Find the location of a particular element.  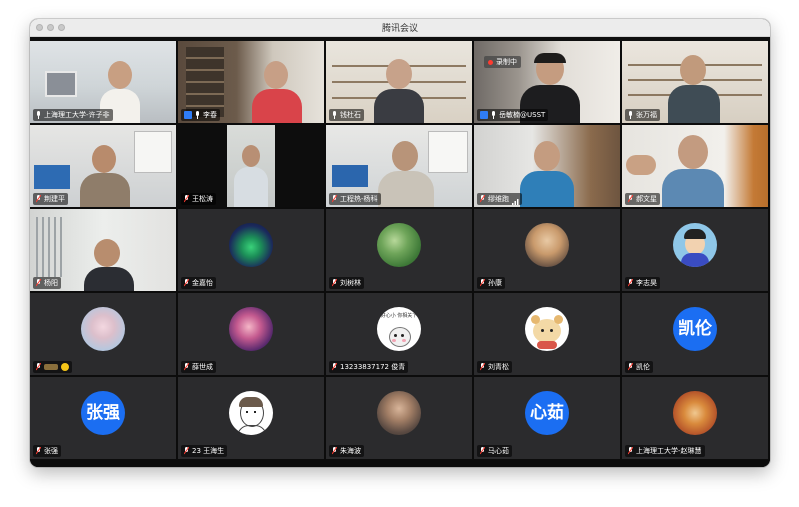

participant-nametag: 马心茹 is located at coordinates (494, 451).